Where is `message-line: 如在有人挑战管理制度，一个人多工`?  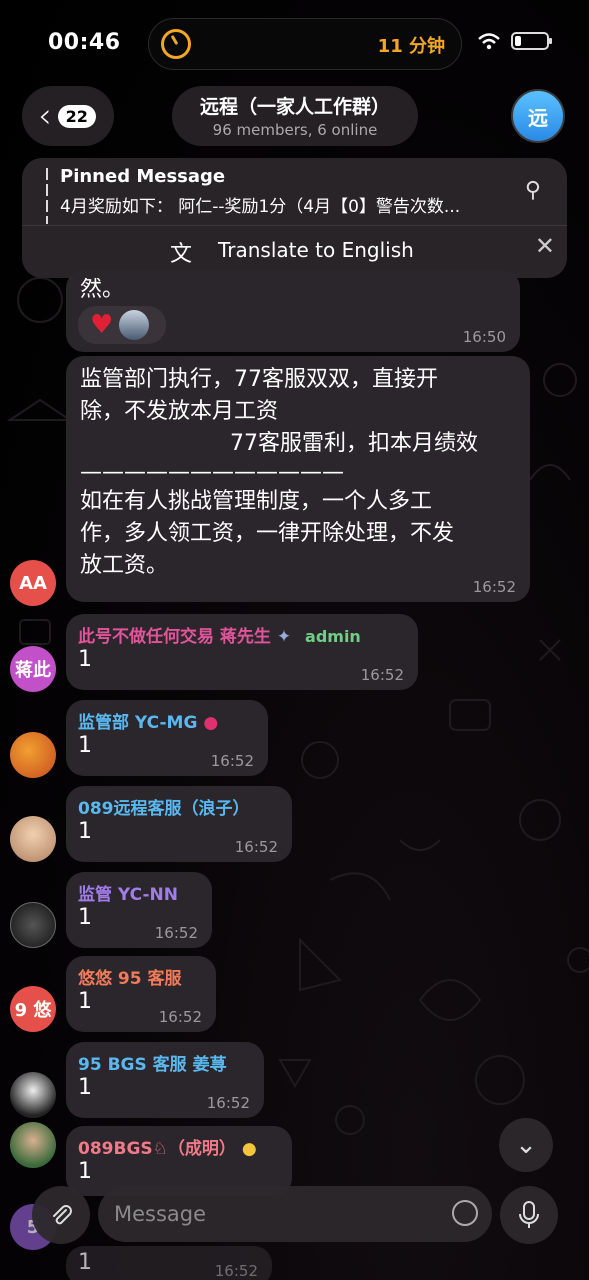
message-line: 如在有人挑战管理制度，一个人多工 is located at coordinates (256, 501).